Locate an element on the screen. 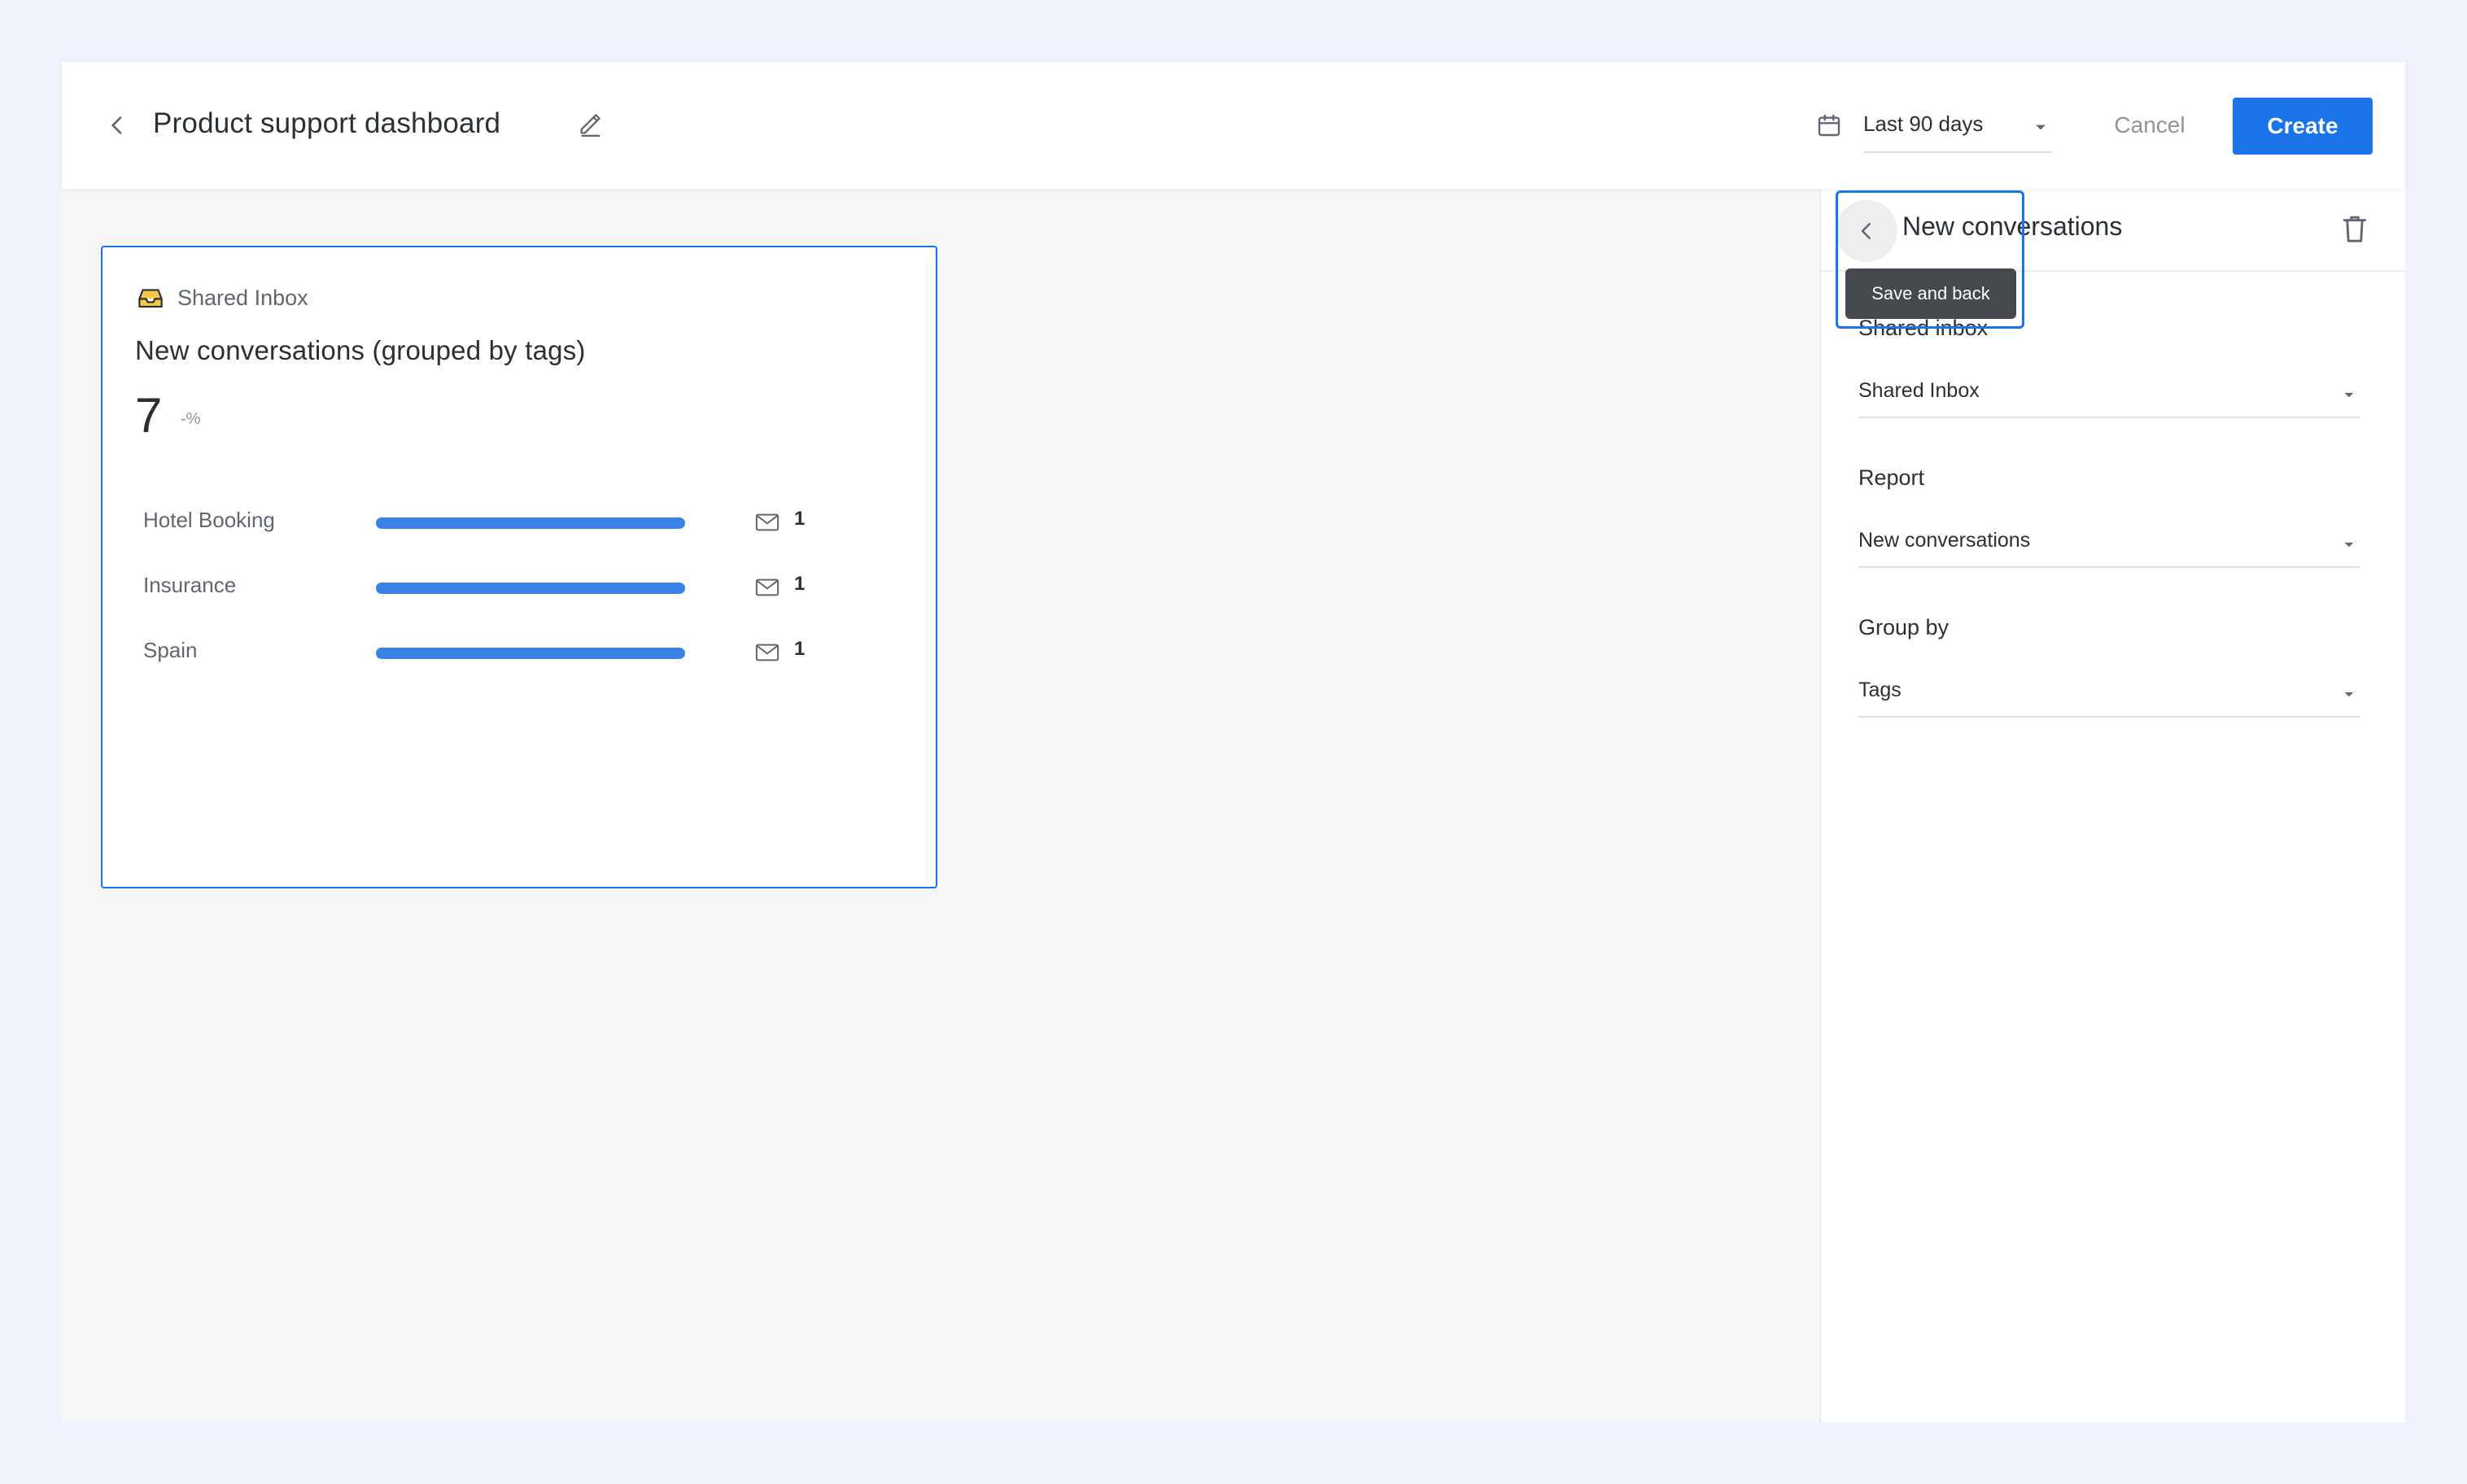  widget-value: 7 is located at coordinates (149, 416).